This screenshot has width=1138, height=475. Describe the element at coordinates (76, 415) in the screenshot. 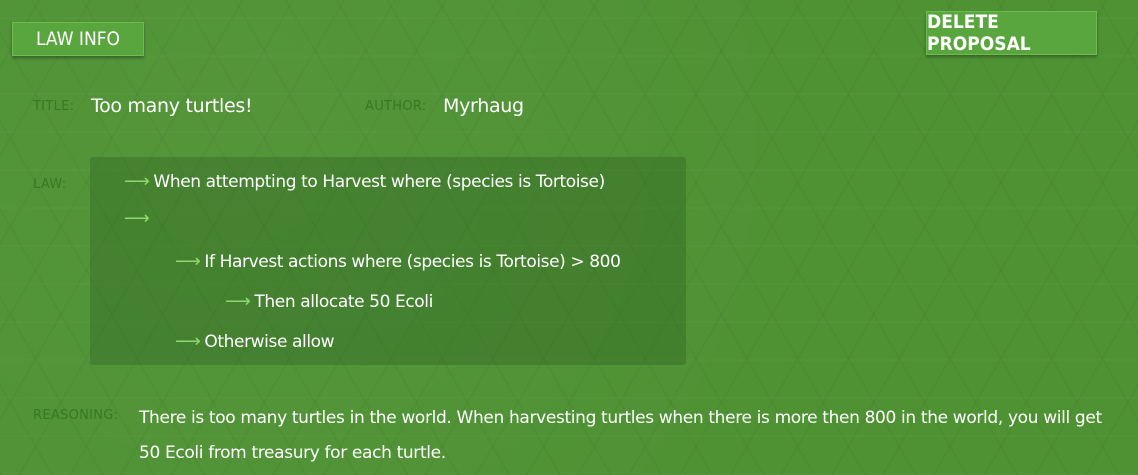

I see `reasoning-label: REASONING:` at that location.